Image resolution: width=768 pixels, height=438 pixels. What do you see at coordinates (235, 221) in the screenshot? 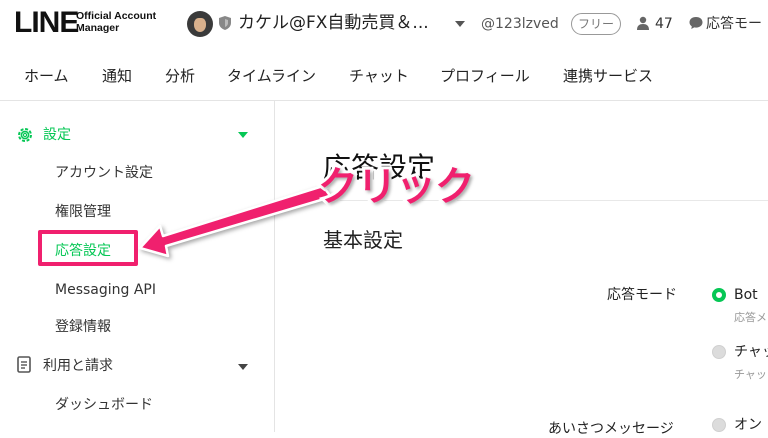
I see `annotation-arrow` at bounding box center [235, 221].